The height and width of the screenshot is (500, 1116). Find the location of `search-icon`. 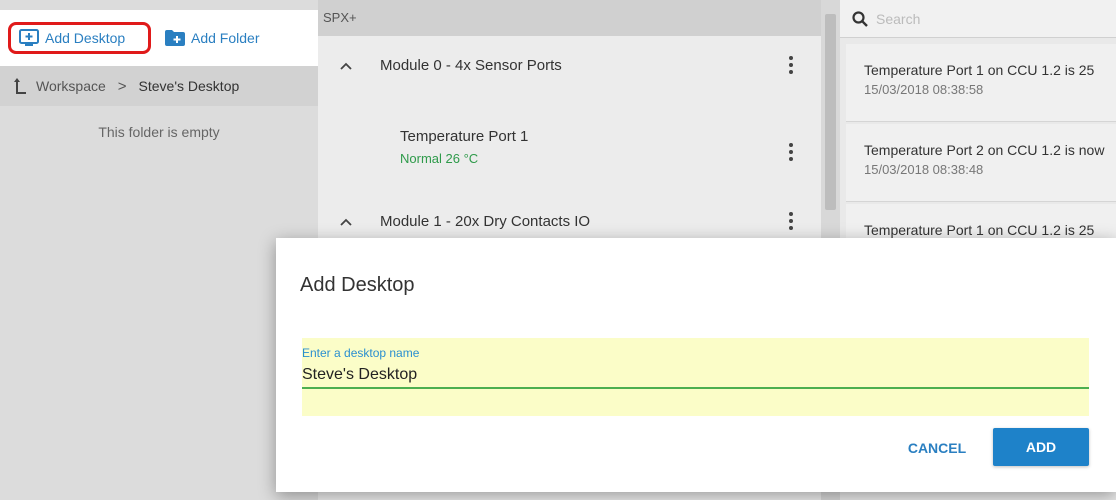

search-icon is located at coordinates (860, 18).